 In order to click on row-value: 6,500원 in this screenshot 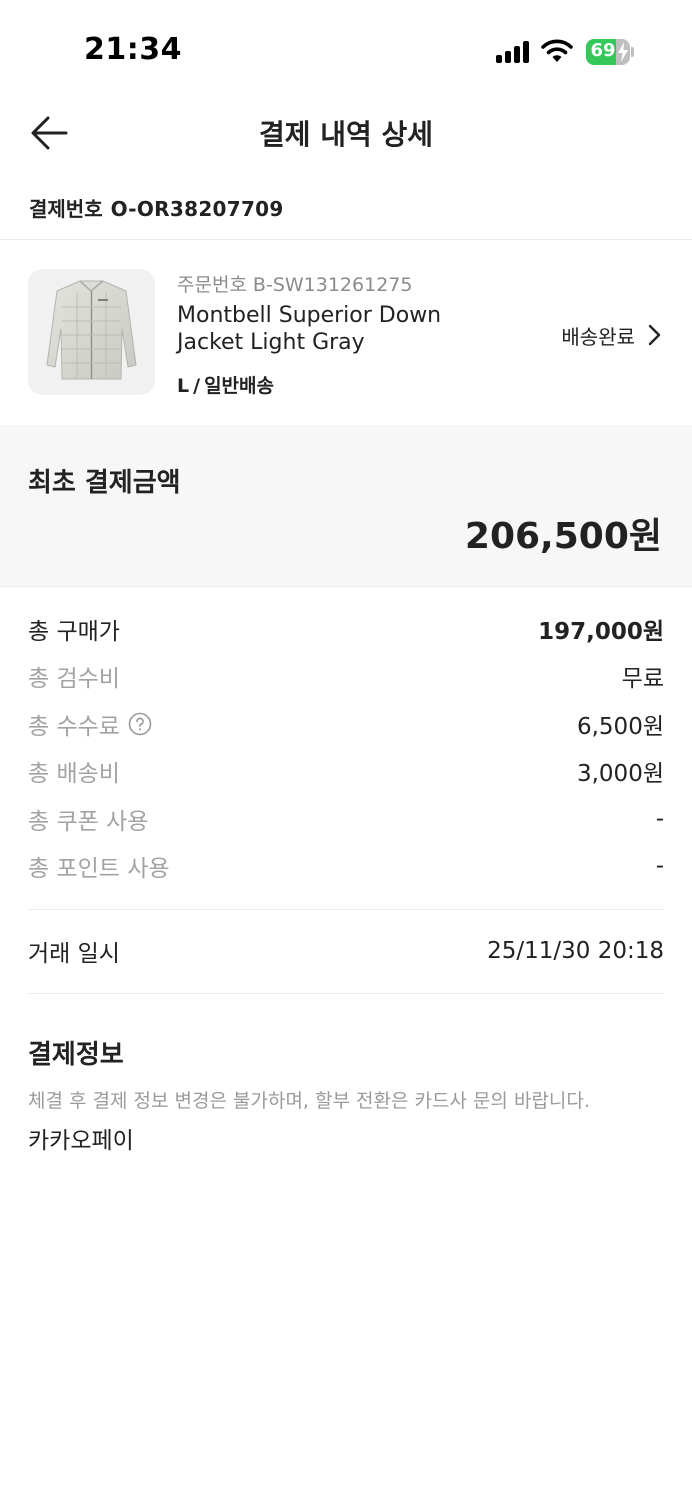, I will do `click(620, 727)`.